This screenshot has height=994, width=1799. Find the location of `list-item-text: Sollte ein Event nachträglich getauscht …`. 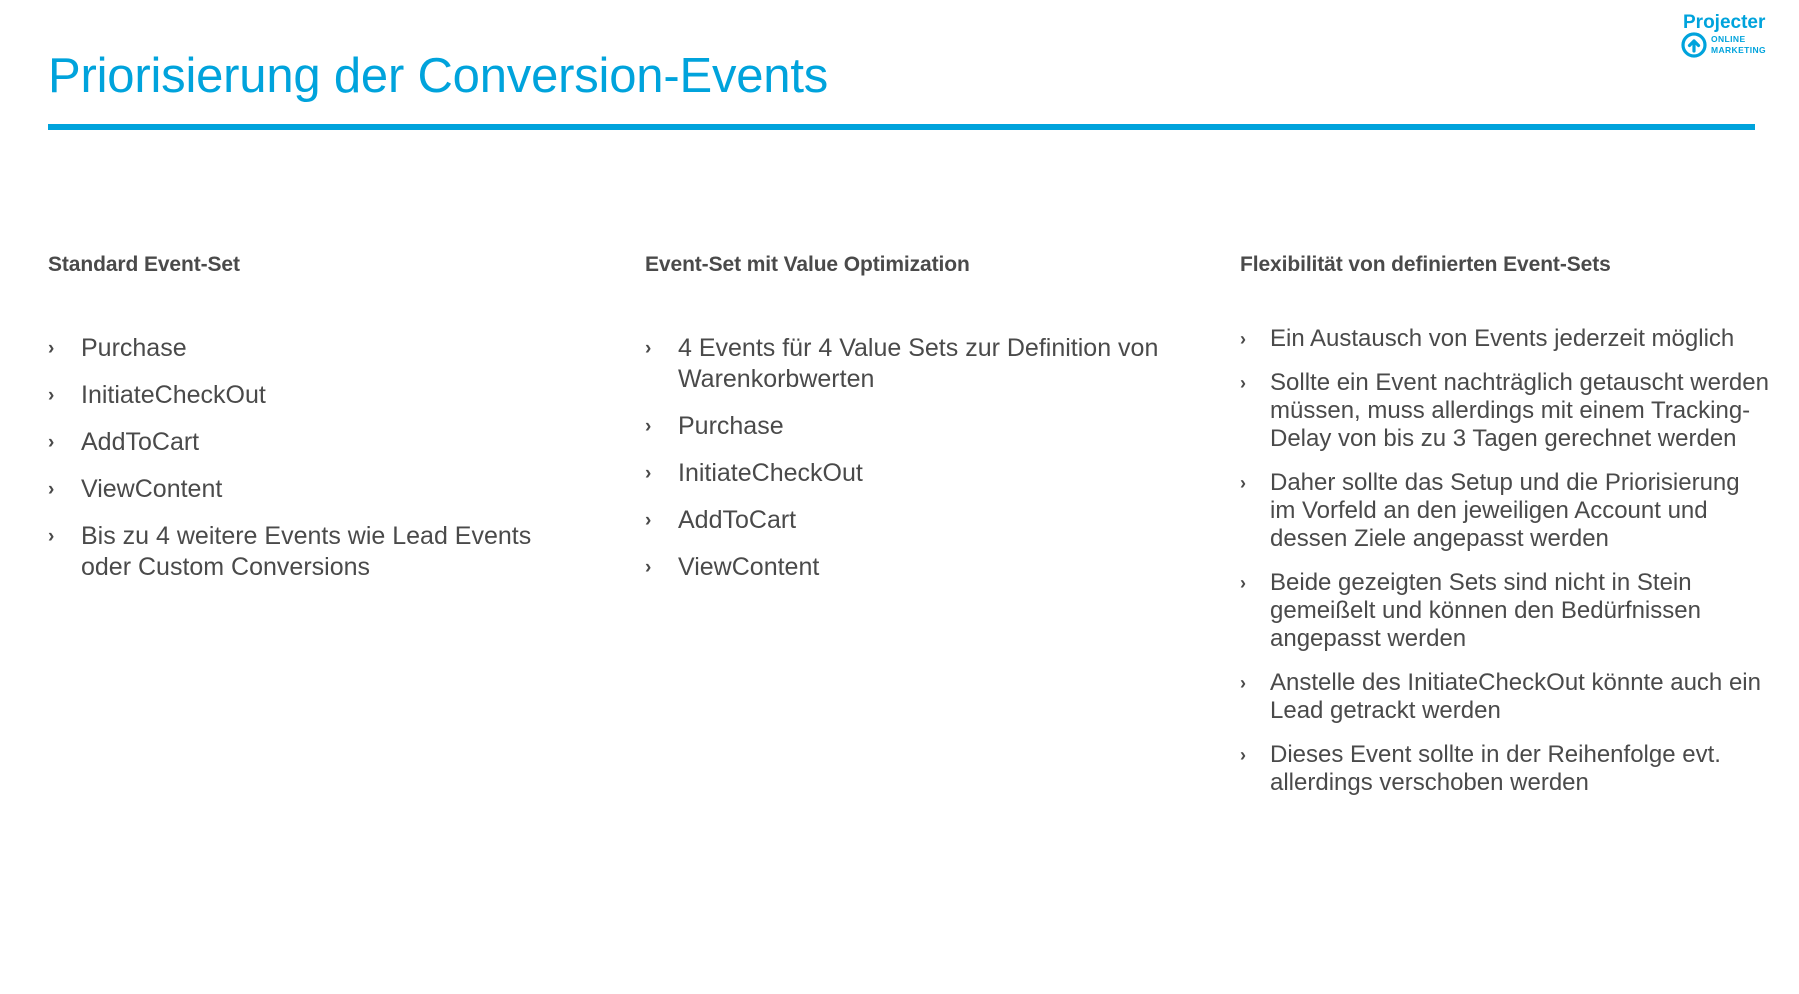

list-item-text: Sollte ein Event nachträglich getauscht … is located at coordinates (1519, 411).